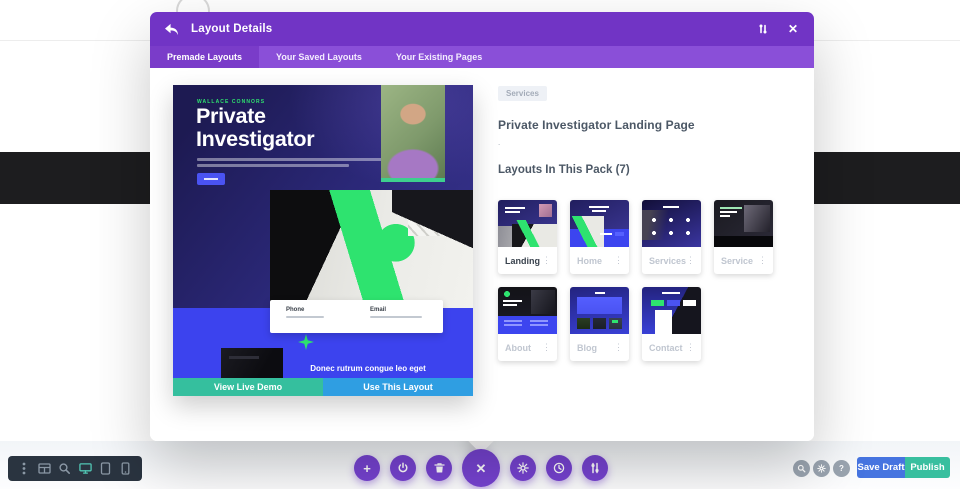 The height and width of the screenshot is (489, 960). I want to click on pack-layouts-grid: Landing ⋮ Home ⋮ Services ⋮ Service ⋮ About ⋮, so click(644, 280).